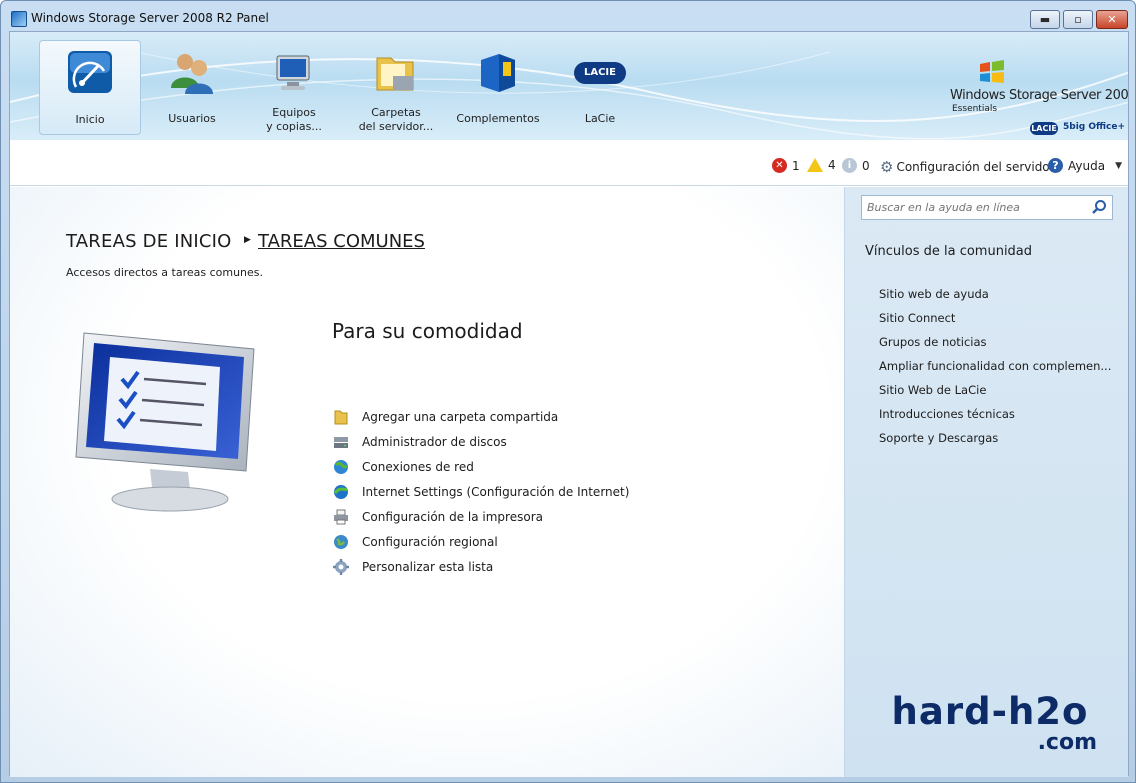  What do you see at coordinates (933, 342) in the screenshot?
I see `link-newsgroups: Grupos de noticias` at bounding box center [933, 342].